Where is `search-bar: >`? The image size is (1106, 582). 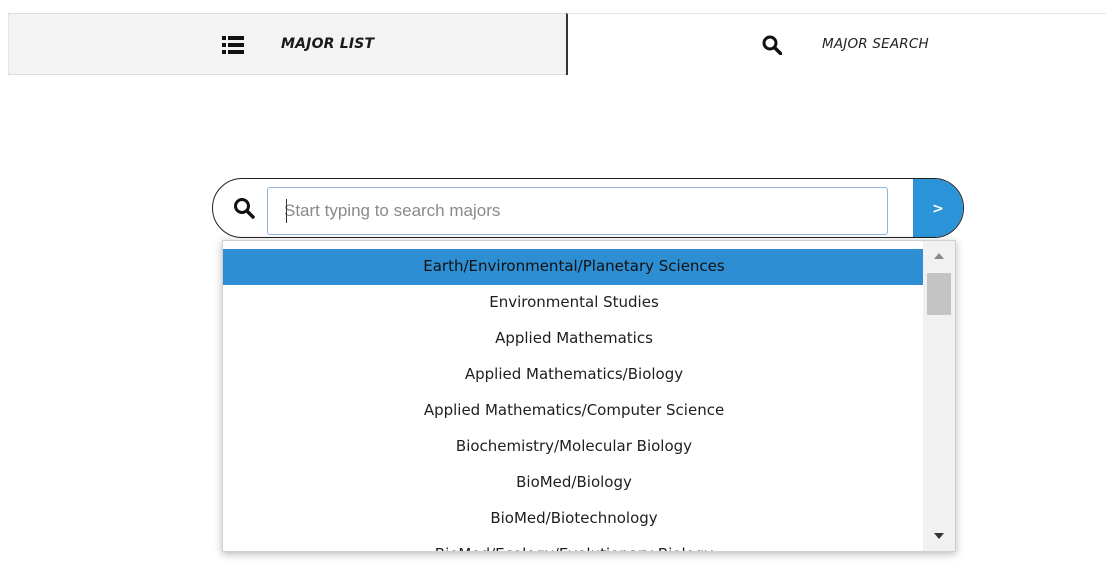
search-bar: > is located at coordinates (588, 208).